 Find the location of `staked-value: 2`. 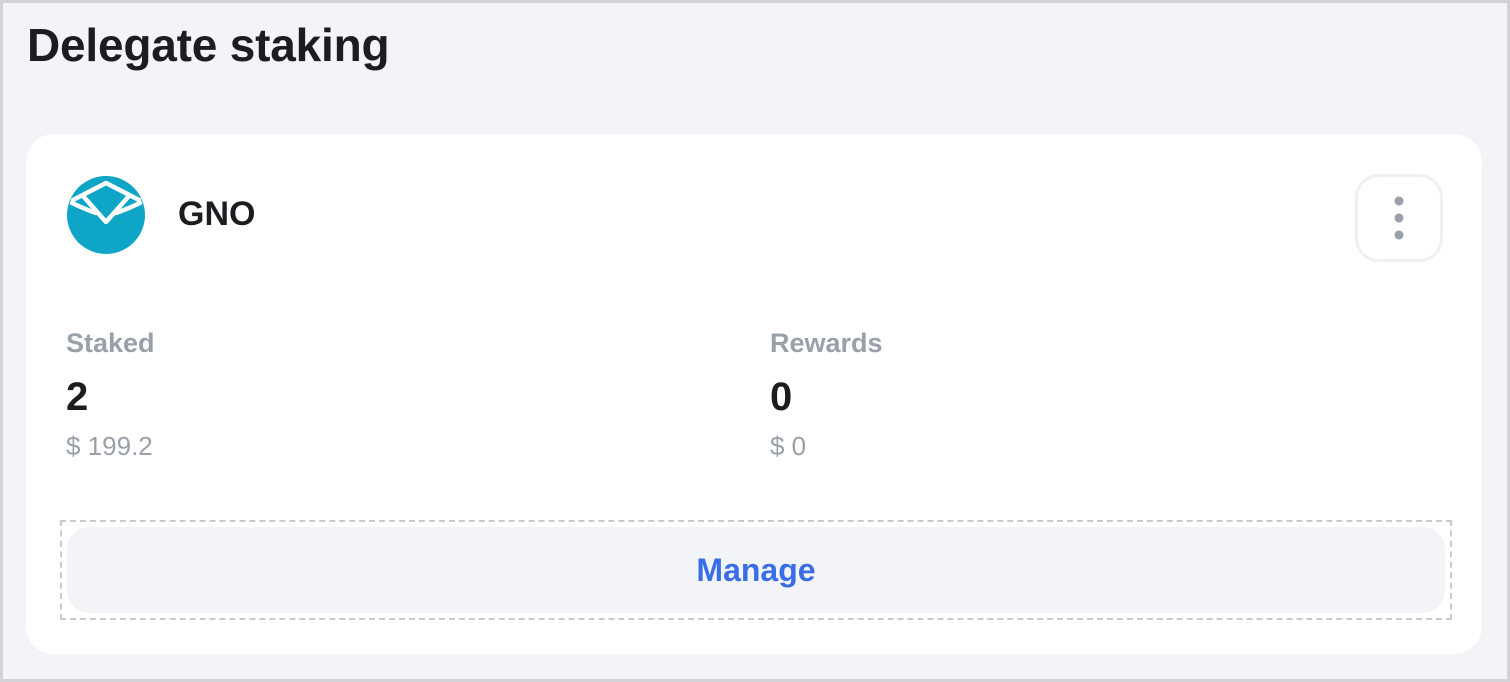

staked-value: 2 is located at coordinates (77, 397).